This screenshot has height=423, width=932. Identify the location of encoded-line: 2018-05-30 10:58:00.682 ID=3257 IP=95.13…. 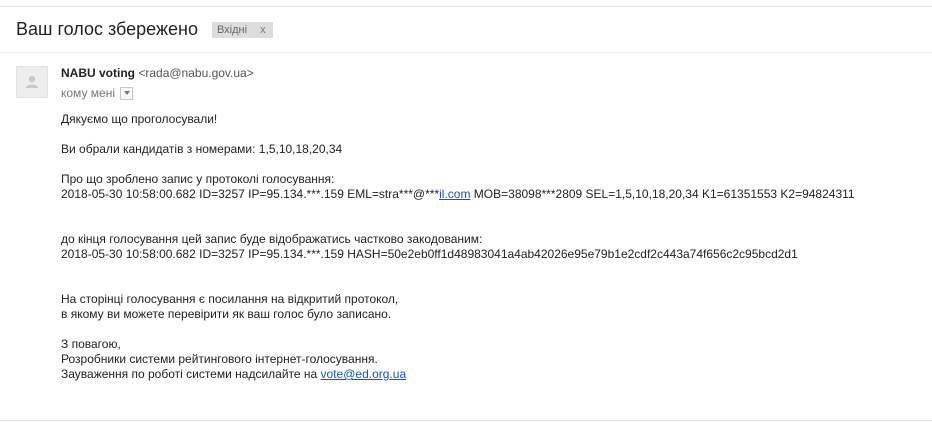
(429, 254).